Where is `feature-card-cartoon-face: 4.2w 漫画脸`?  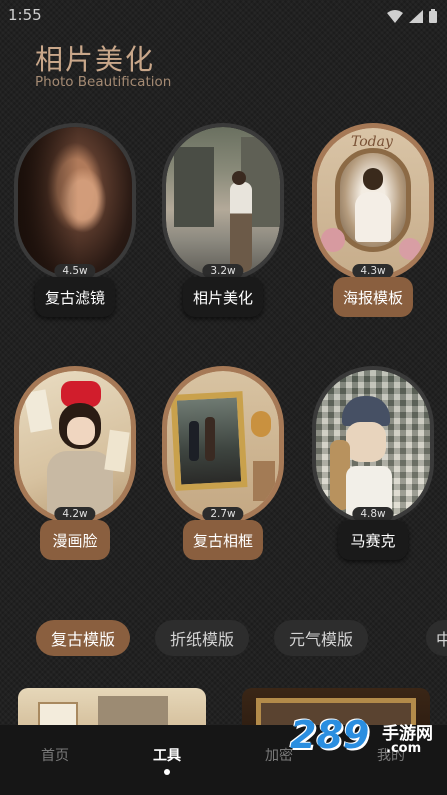 feature-card-cartoon-face: 4.2w 漫画脸 is located at coordinates (75, 466).